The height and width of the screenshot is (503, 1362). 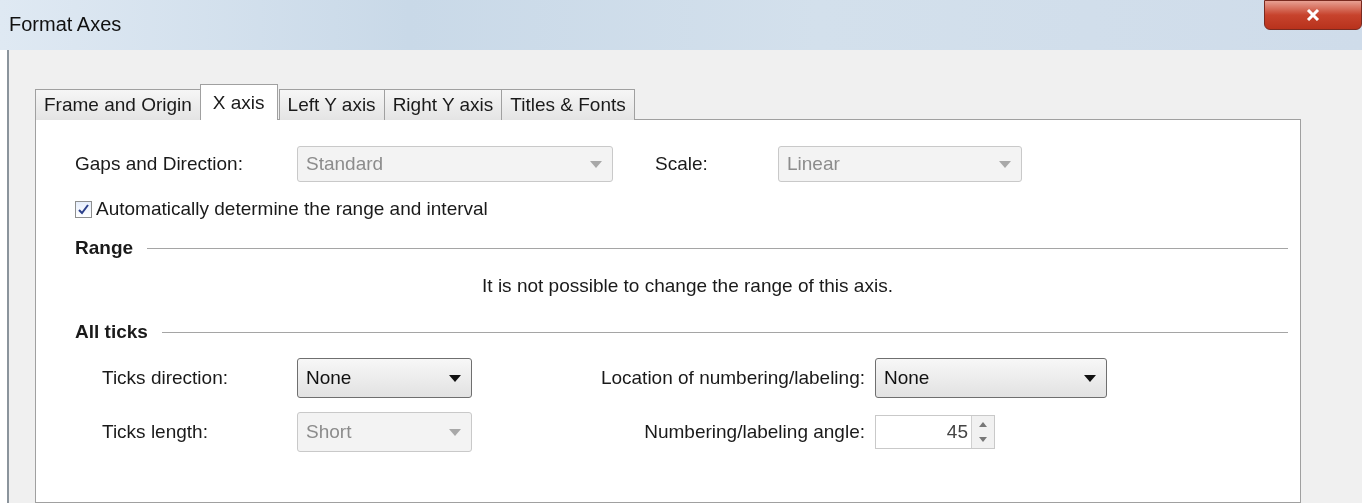 I want to click on close-button, so click(x=1313, y=15).